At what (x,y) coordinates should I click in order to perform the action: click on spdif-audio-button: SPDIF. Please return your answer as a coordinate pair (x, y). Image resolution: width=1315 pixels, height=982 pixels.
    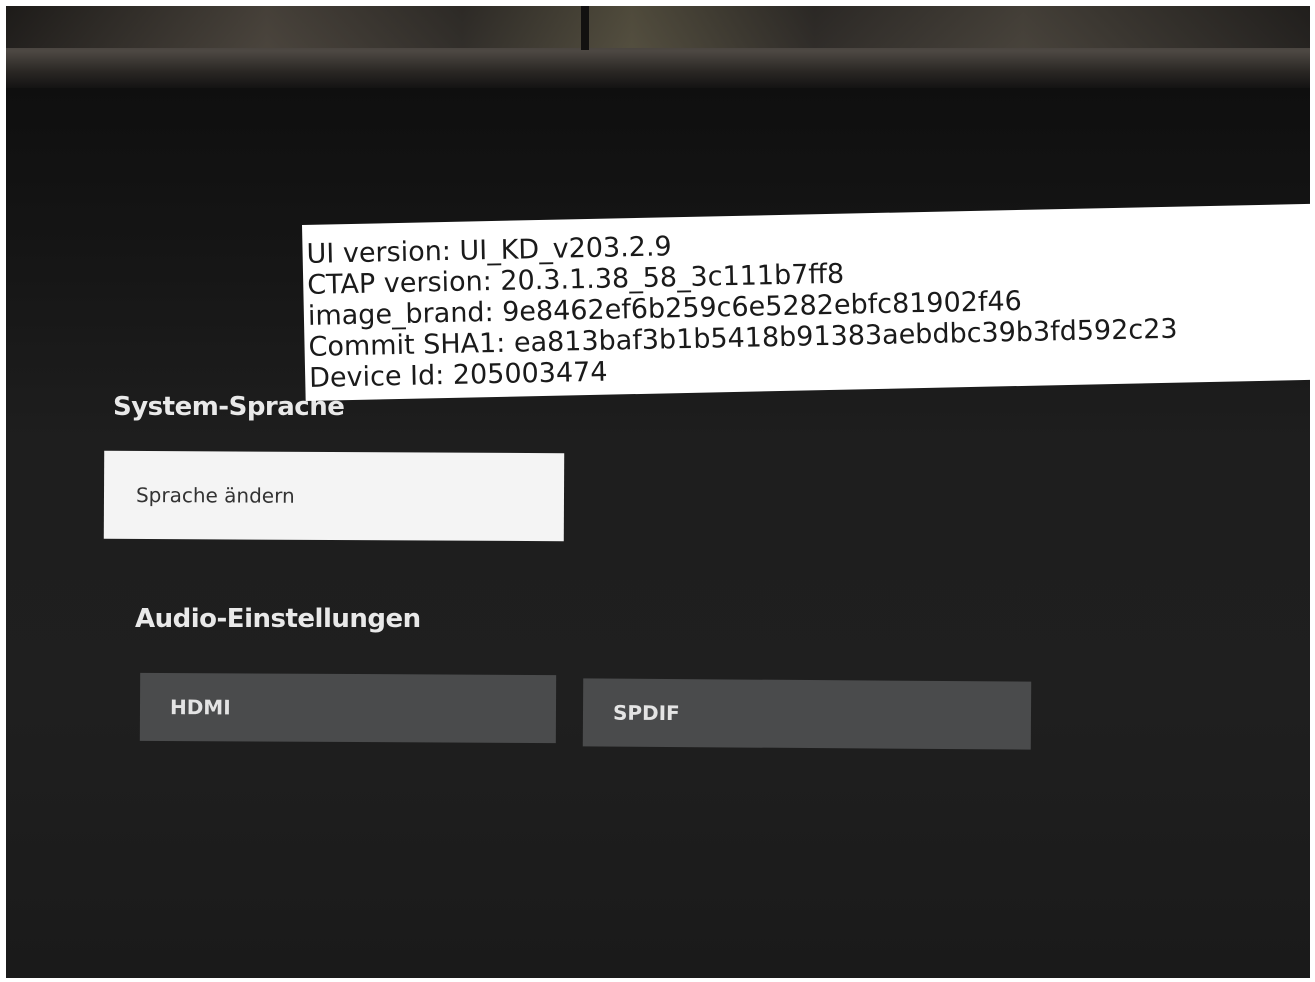
    Looking at the image, I should click on (807, 714).